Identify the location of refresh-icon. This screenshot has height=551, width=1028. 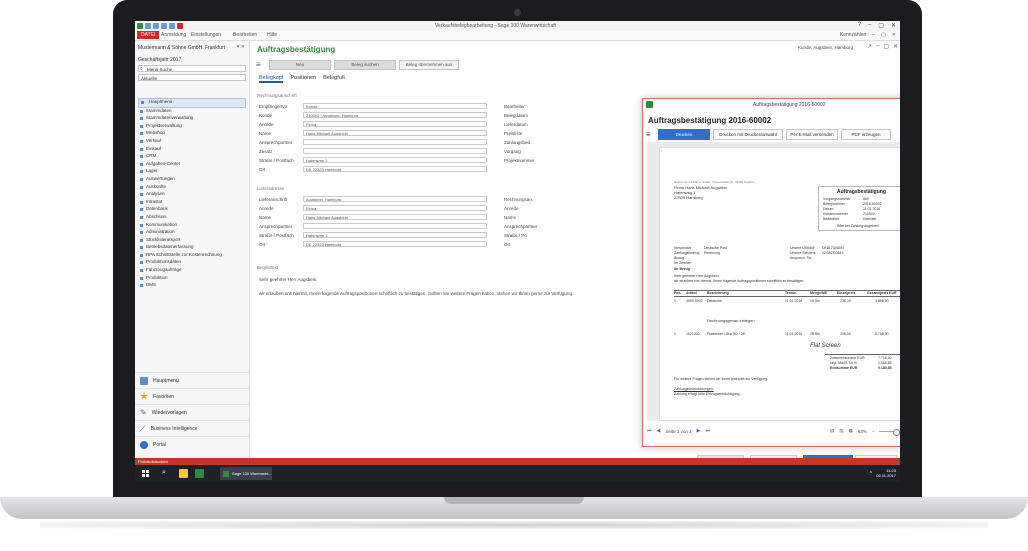
(172, 26).